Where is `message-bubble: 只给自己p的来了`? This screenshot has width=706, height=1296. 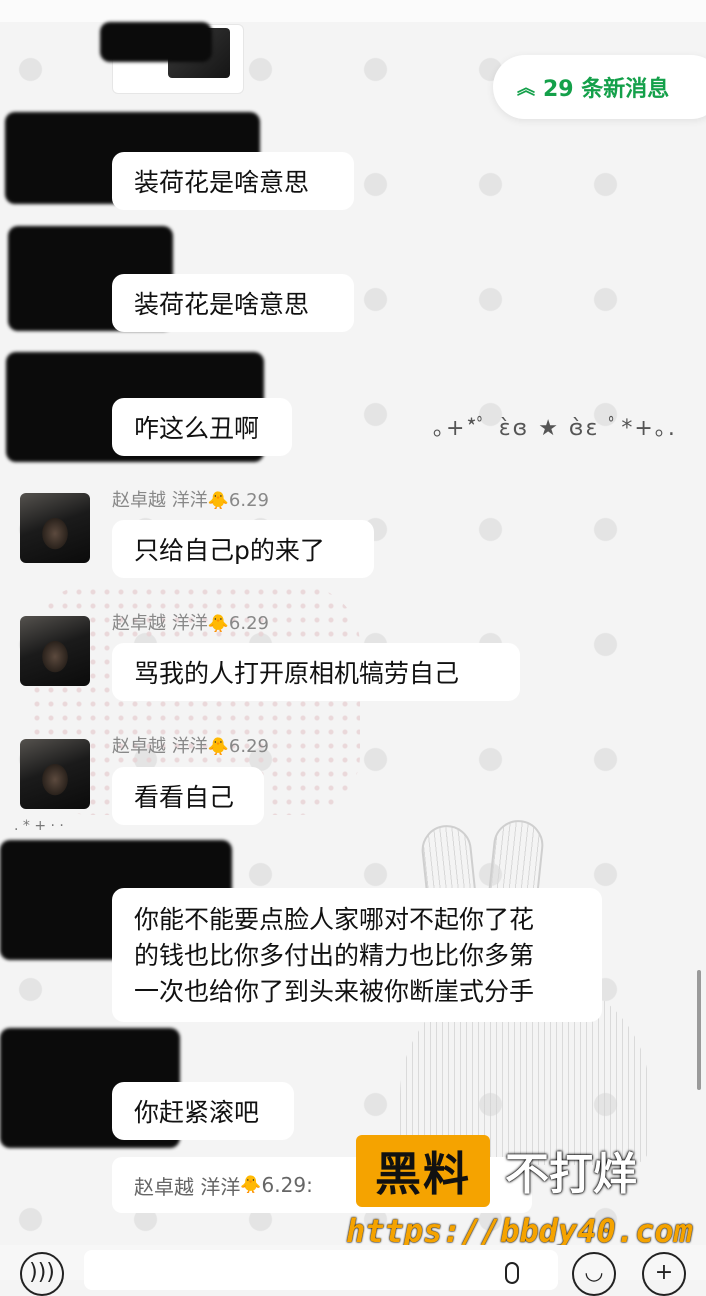 message-bubble: 只给自己p的来了 is located at coordinates (243, 549).